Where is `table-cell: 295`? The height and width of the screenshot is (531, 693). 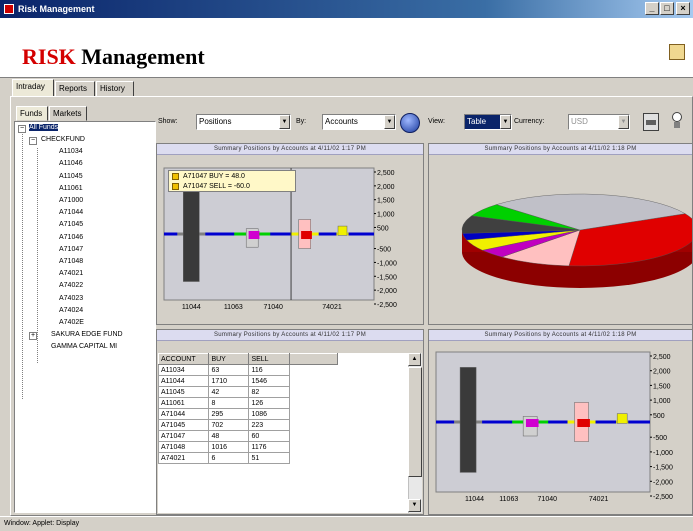 table-cell: 295 is located at coordinates (229, 414).